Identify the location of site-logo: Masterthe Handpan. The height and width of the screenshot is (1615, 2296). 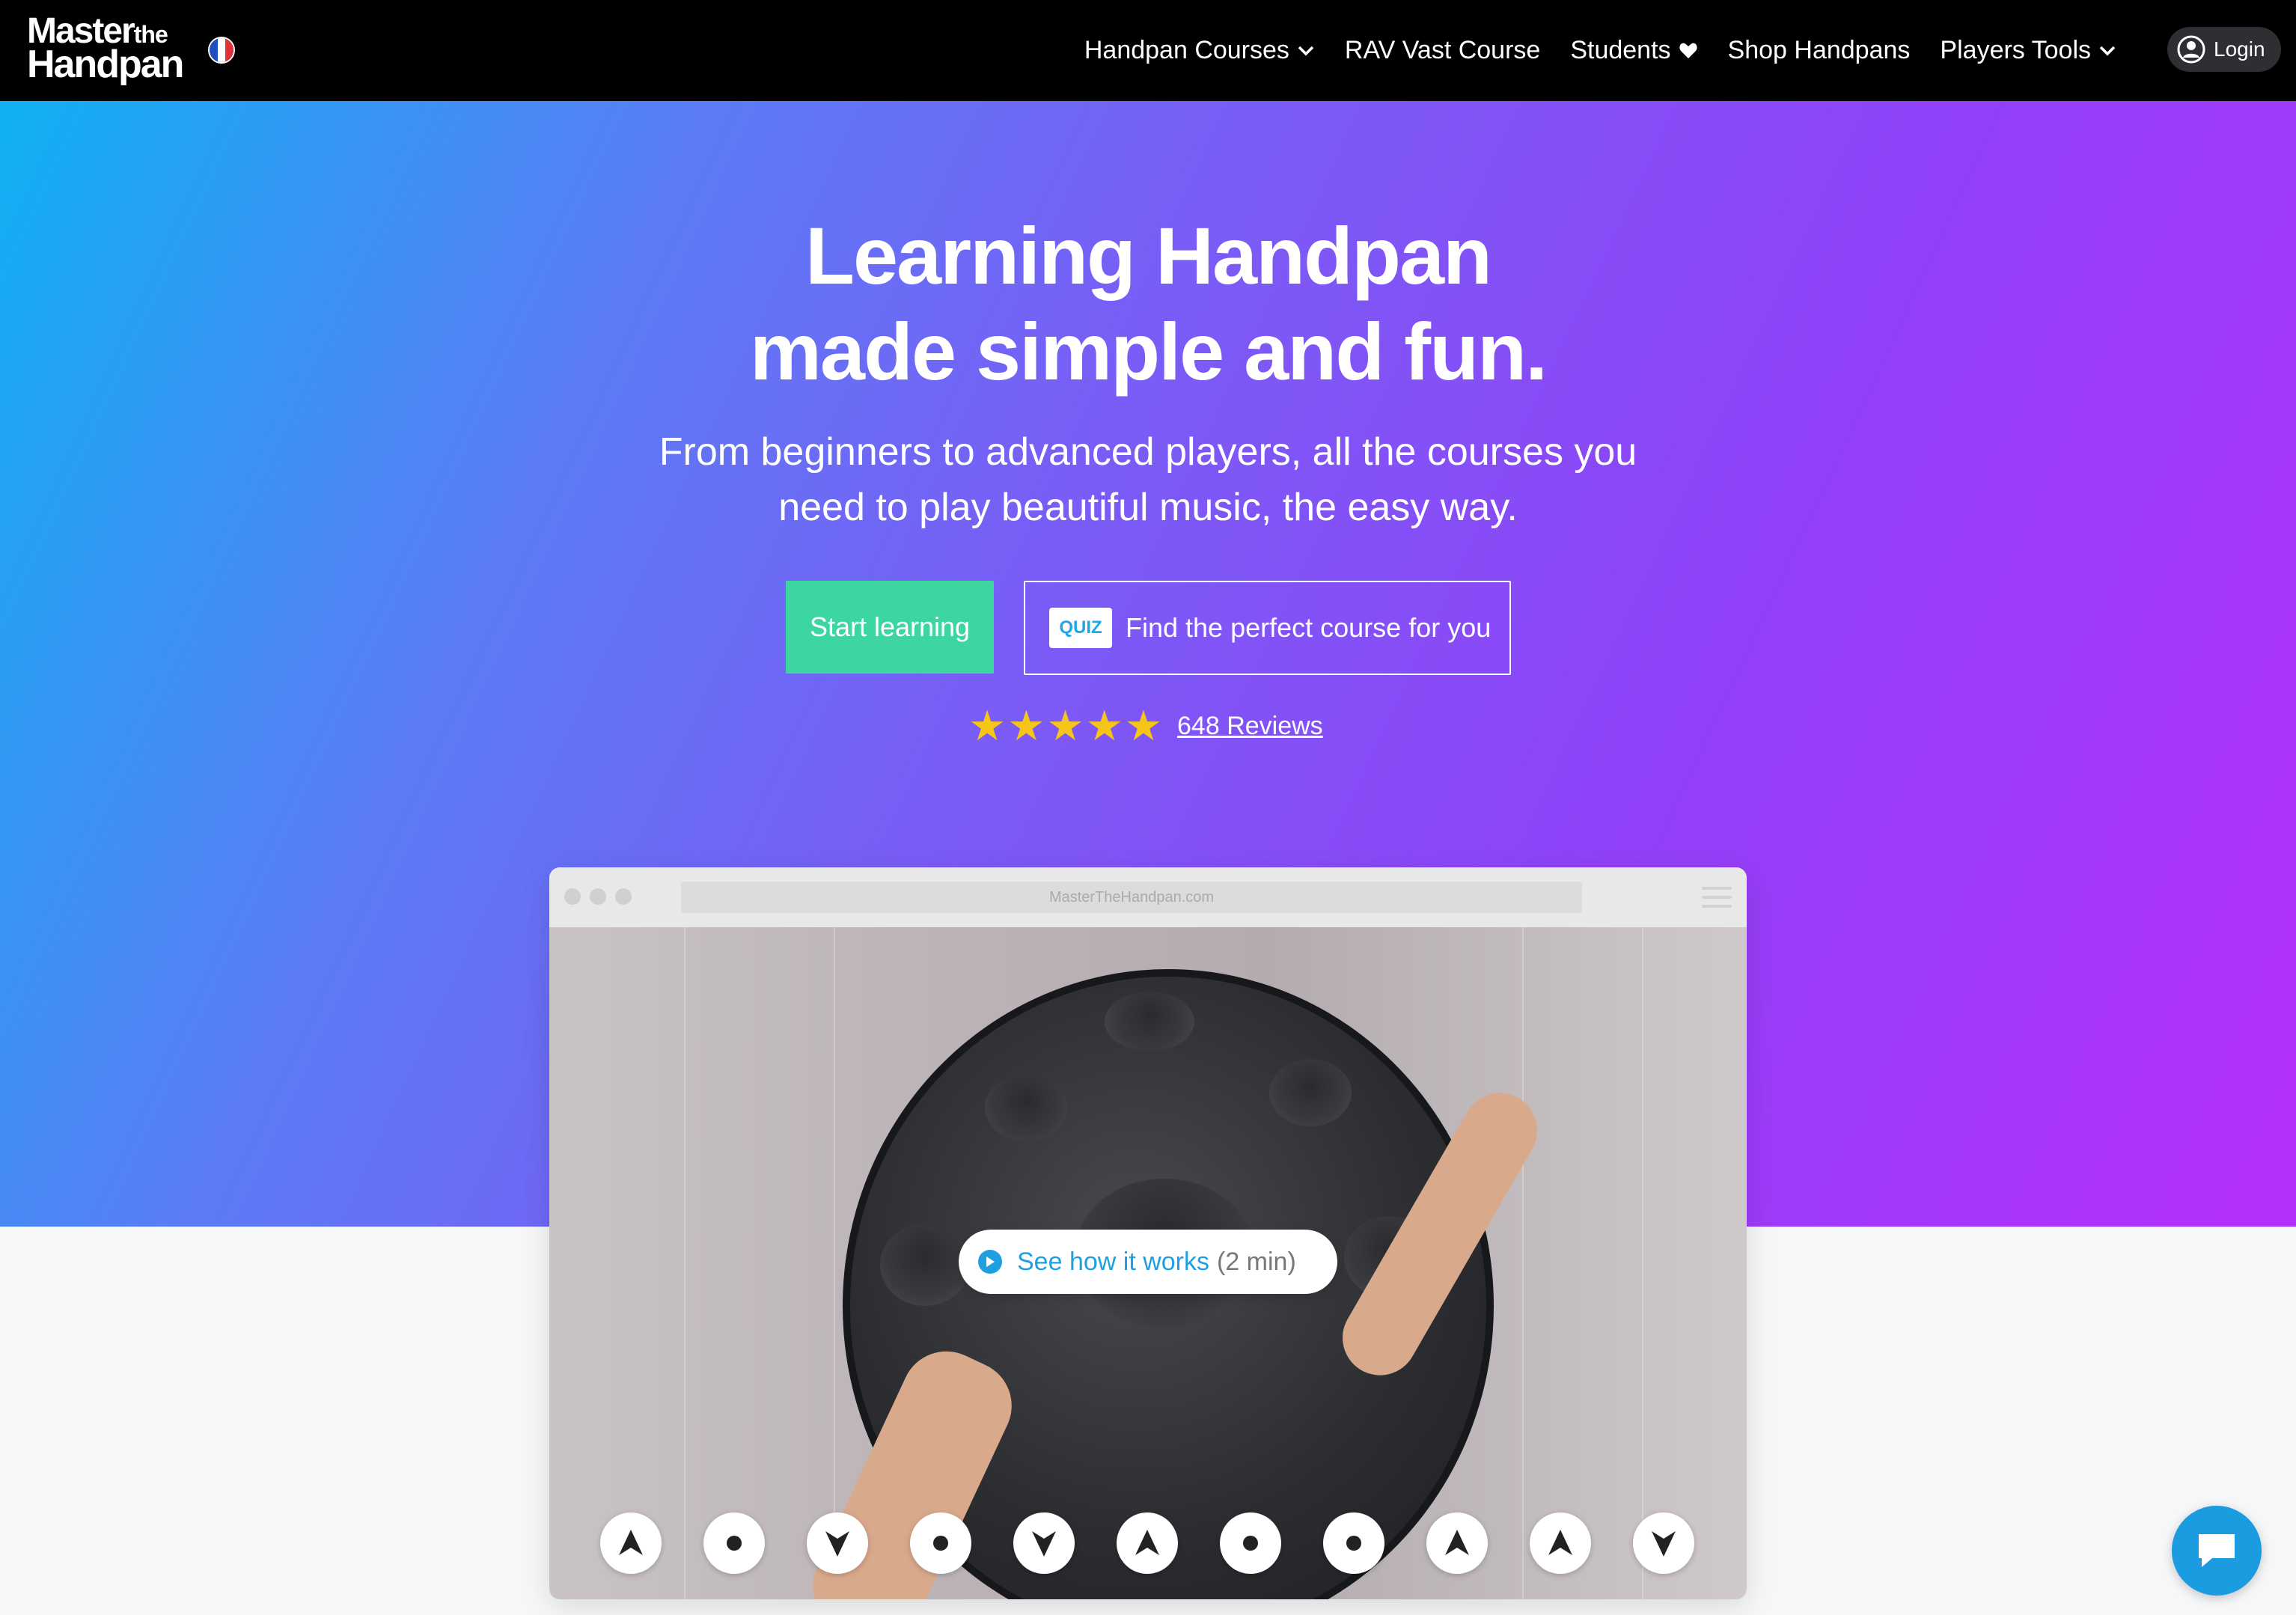
(105, 49).